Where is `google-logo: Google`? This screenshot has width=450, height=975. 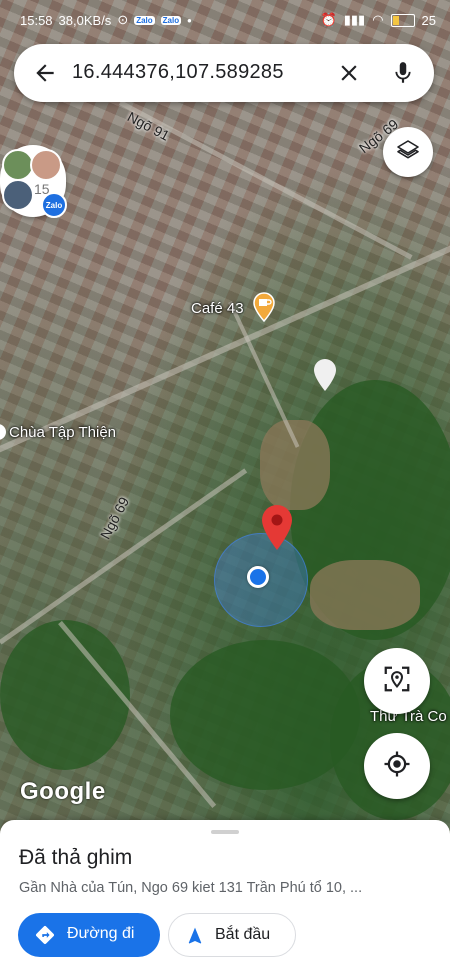 google-logo: Google is located at coordinates (63, 791).